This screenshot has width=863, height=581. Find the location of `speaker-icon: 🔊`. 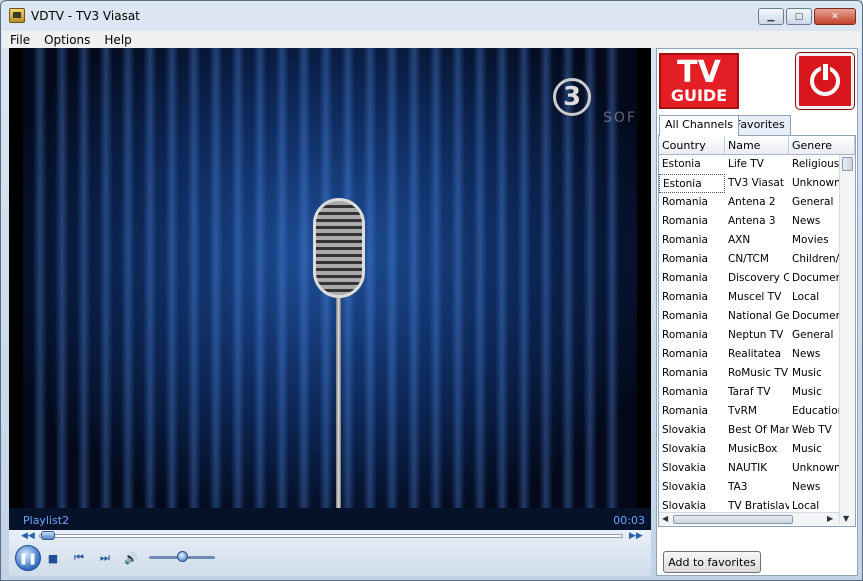

speaker-icon: 🔊 is located at coordinates (131, 558).